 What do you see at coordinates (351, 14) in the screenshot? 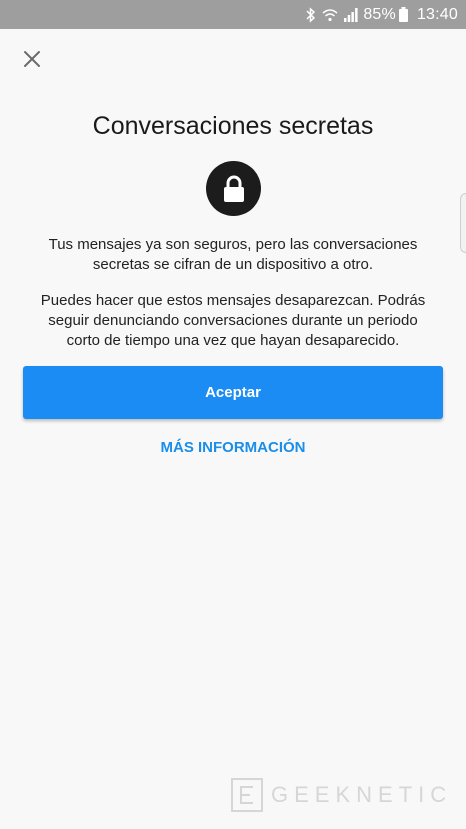
I see `signal-icon` at bounding box center [351, 14].